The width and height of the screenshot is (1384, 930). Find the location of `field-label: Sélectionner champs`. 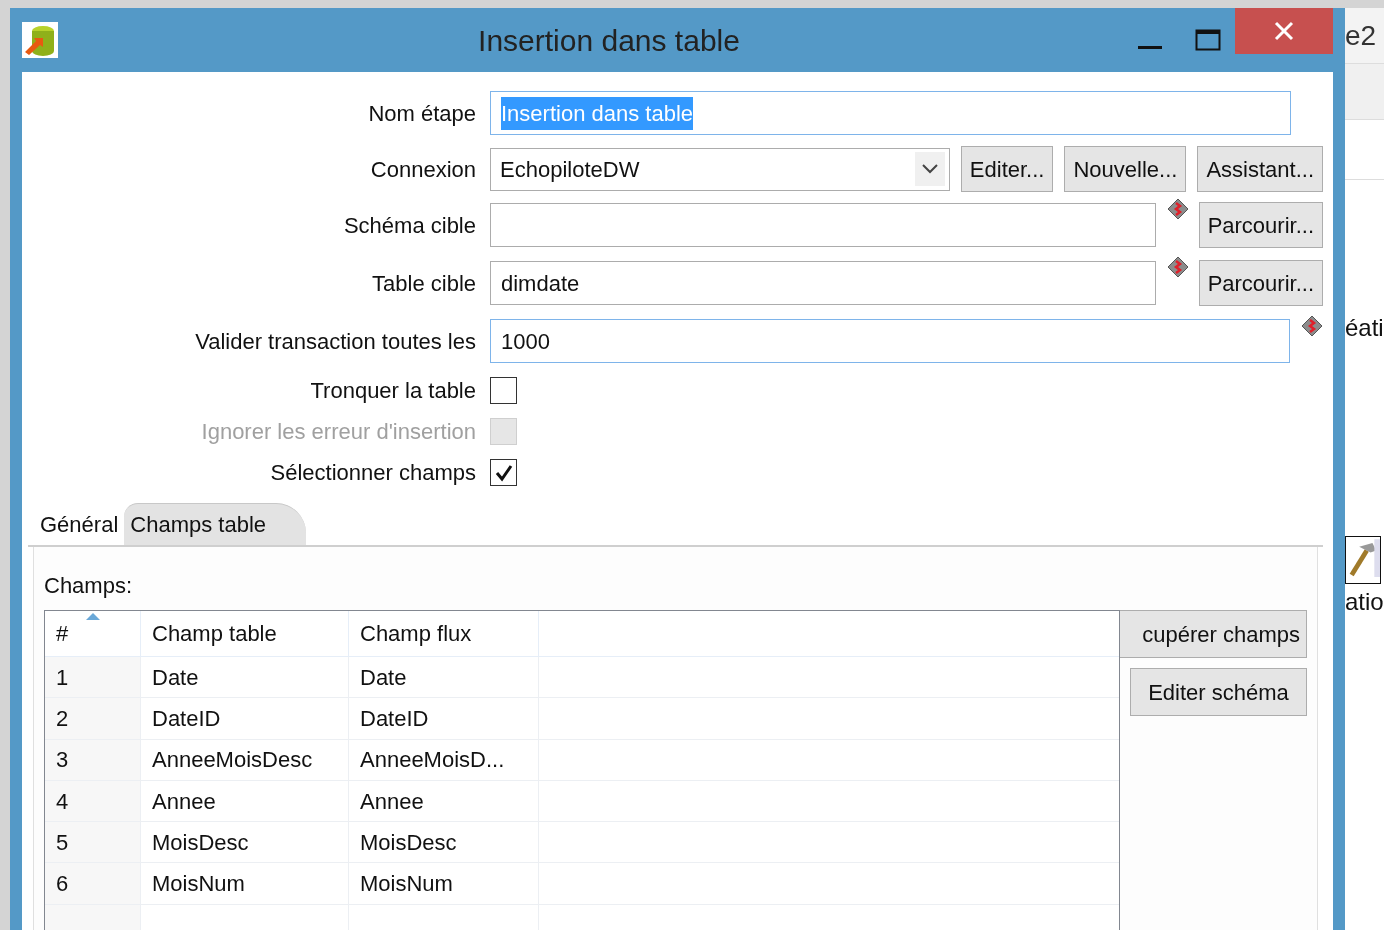

field-label: Sélectionner champs is located at coordinates (372, 473).